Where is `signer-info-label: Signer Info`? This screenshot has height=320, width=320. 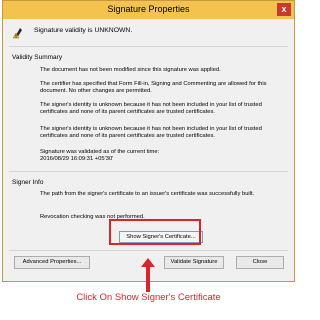 signer-info-label: Signer Info is located at coordinates (28, 182).